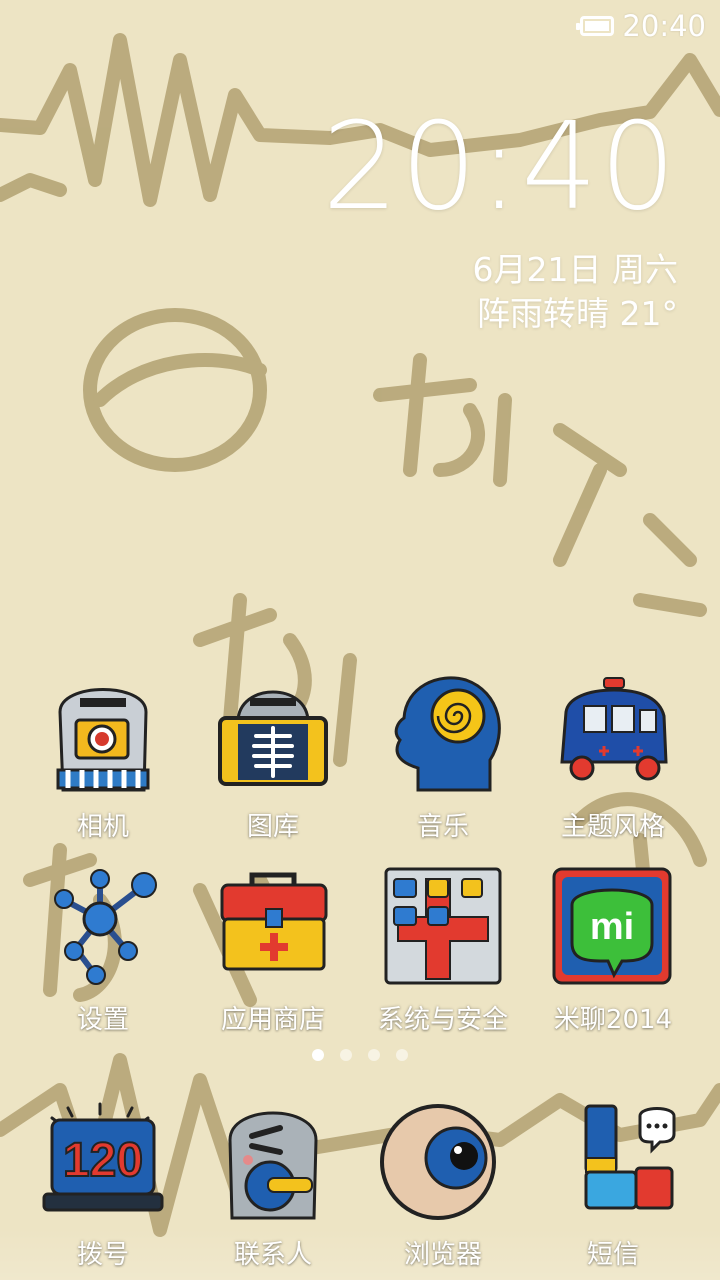 The image size is (720, 1280). What do you see at coordinates (360, 26) in the screenshot?
I see `status-bar: 20:40` at bounding box center [360, 26].